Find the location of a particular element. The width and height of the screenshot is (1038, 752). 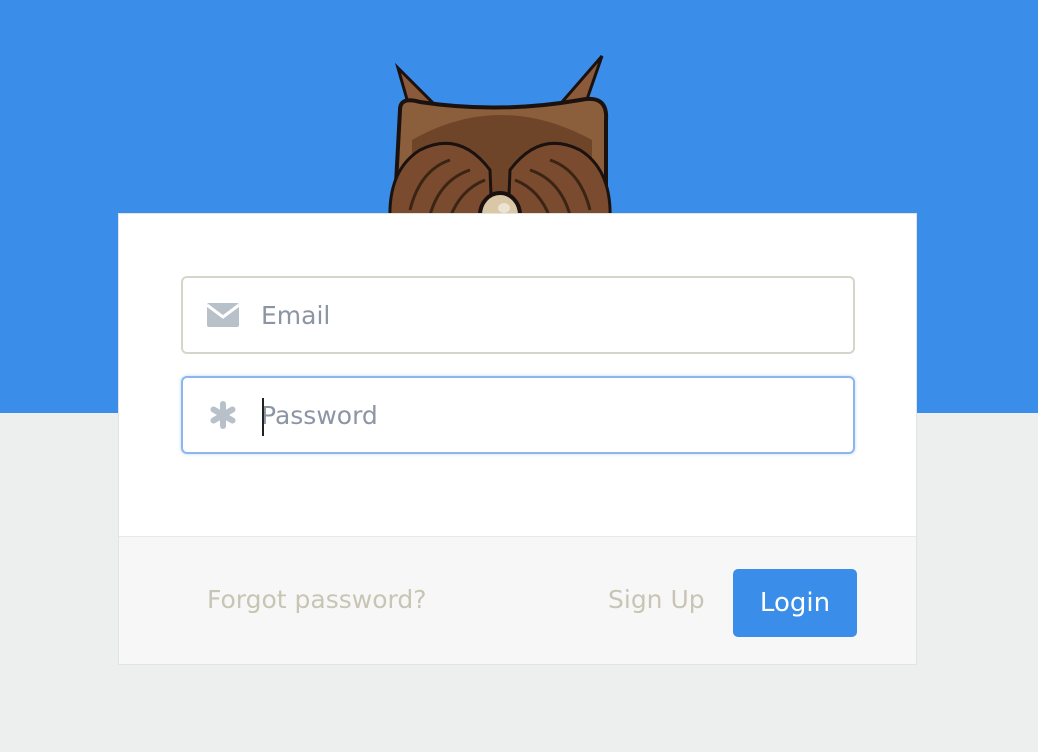

password-field is located at coordinates (518, 415).